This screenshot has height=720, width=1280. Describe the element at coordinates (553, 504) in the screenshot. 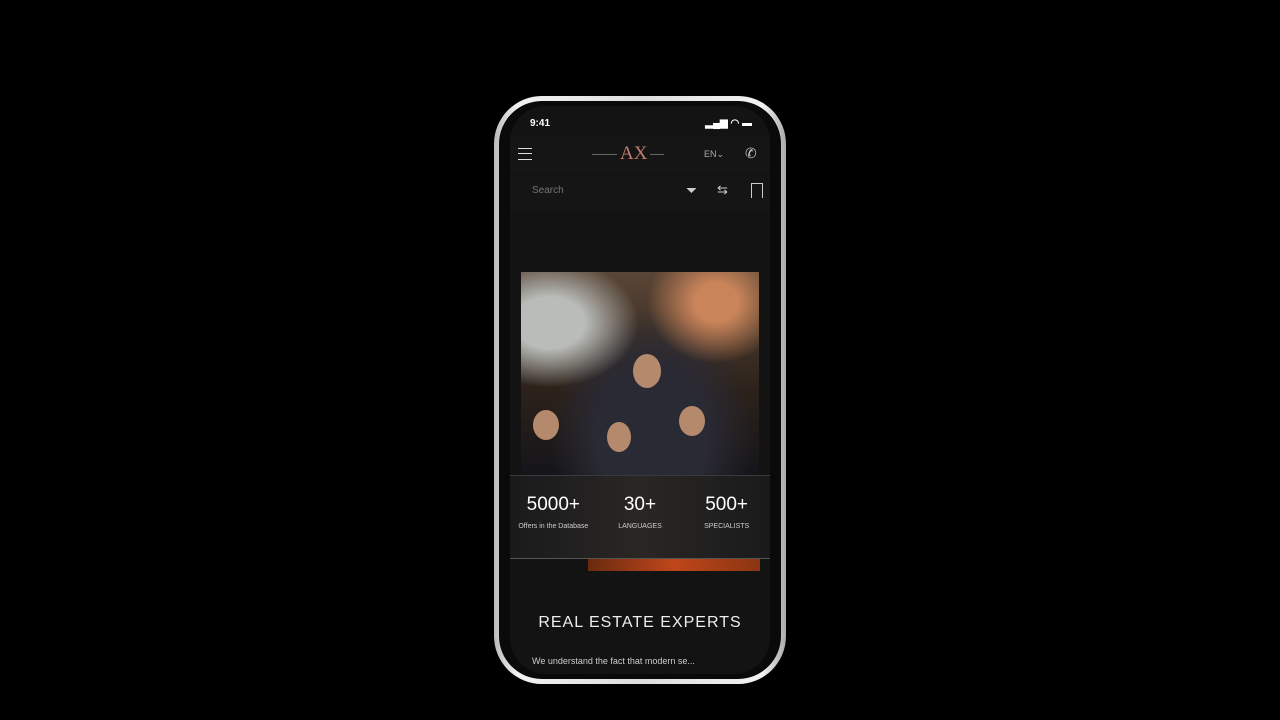

I see `stat-value: 5000+` at that location.